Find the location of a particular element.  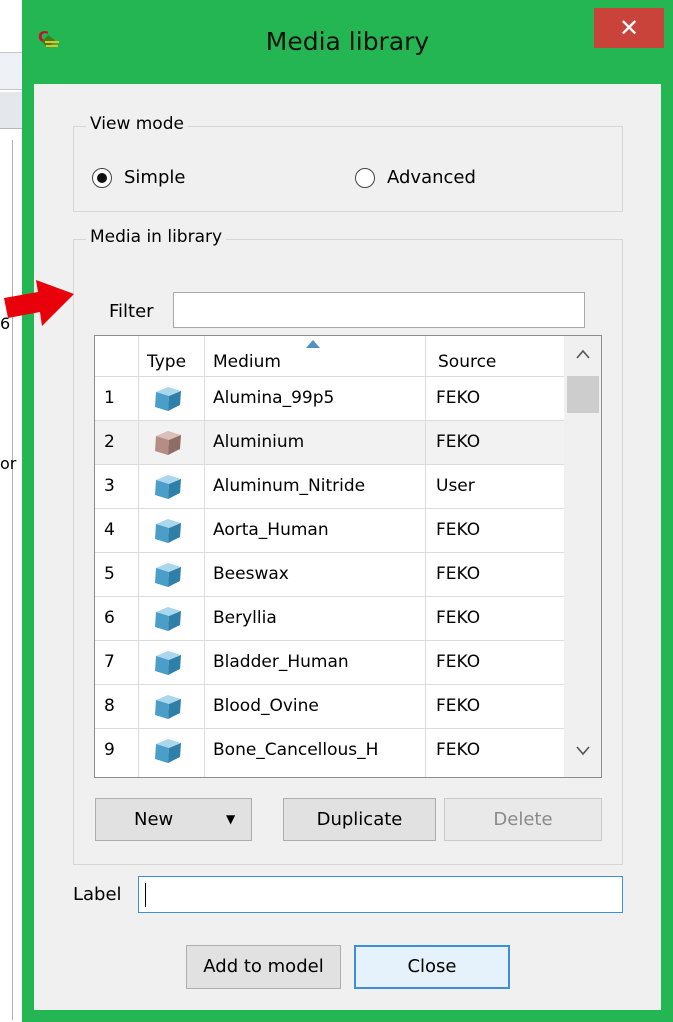

radio-checked-icon is located at coordinates (102, 177).